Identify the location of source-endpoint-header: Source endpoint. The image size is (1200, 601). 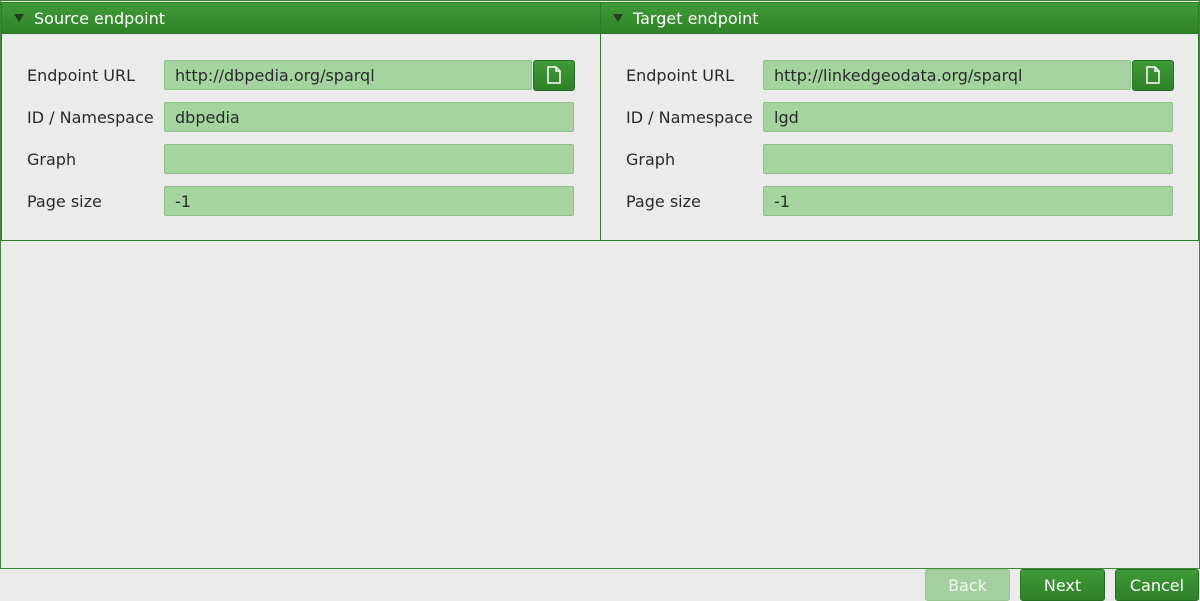
(301, 18).